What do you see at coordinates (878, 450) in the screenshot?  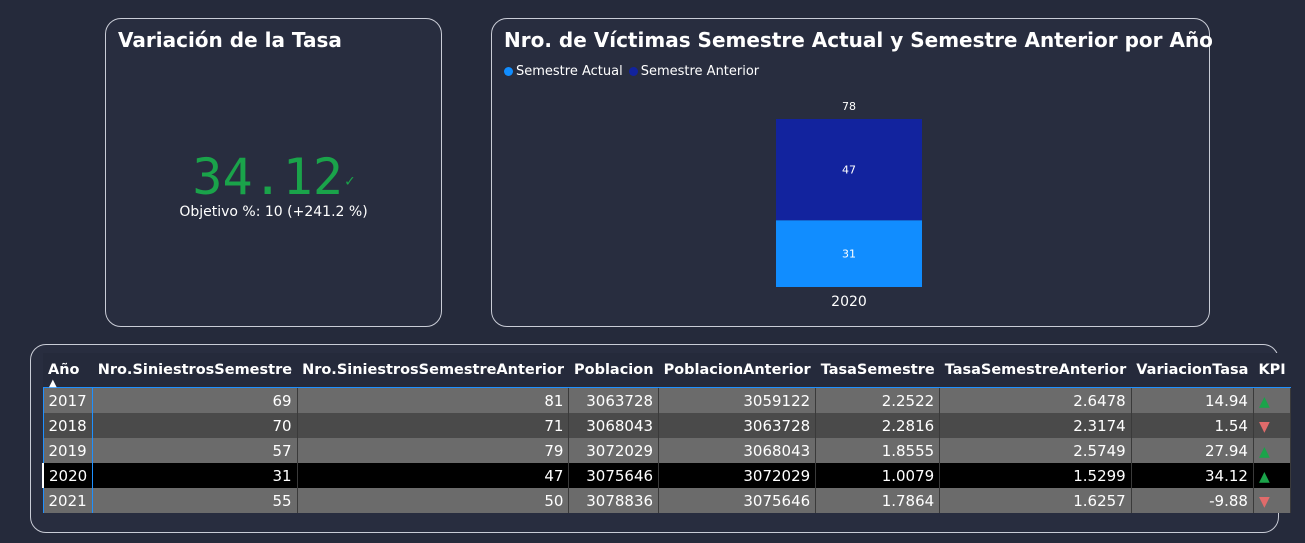 I see `table-cell-tasa: 1.8555` at bounding box center [878, 450].